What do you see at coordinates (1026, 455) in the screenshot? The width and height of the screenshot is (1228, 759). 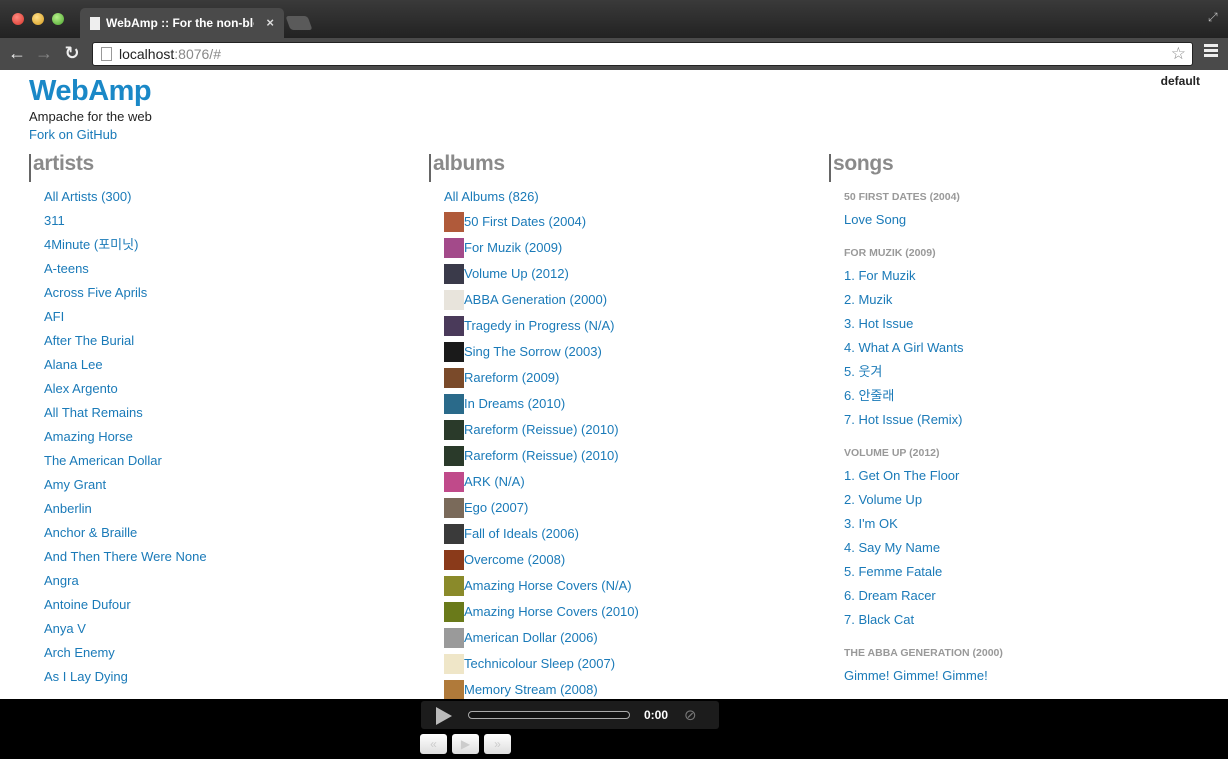 I see `song-group-header: VOLUME UP (2012)` at bounding box center [1026, 455].